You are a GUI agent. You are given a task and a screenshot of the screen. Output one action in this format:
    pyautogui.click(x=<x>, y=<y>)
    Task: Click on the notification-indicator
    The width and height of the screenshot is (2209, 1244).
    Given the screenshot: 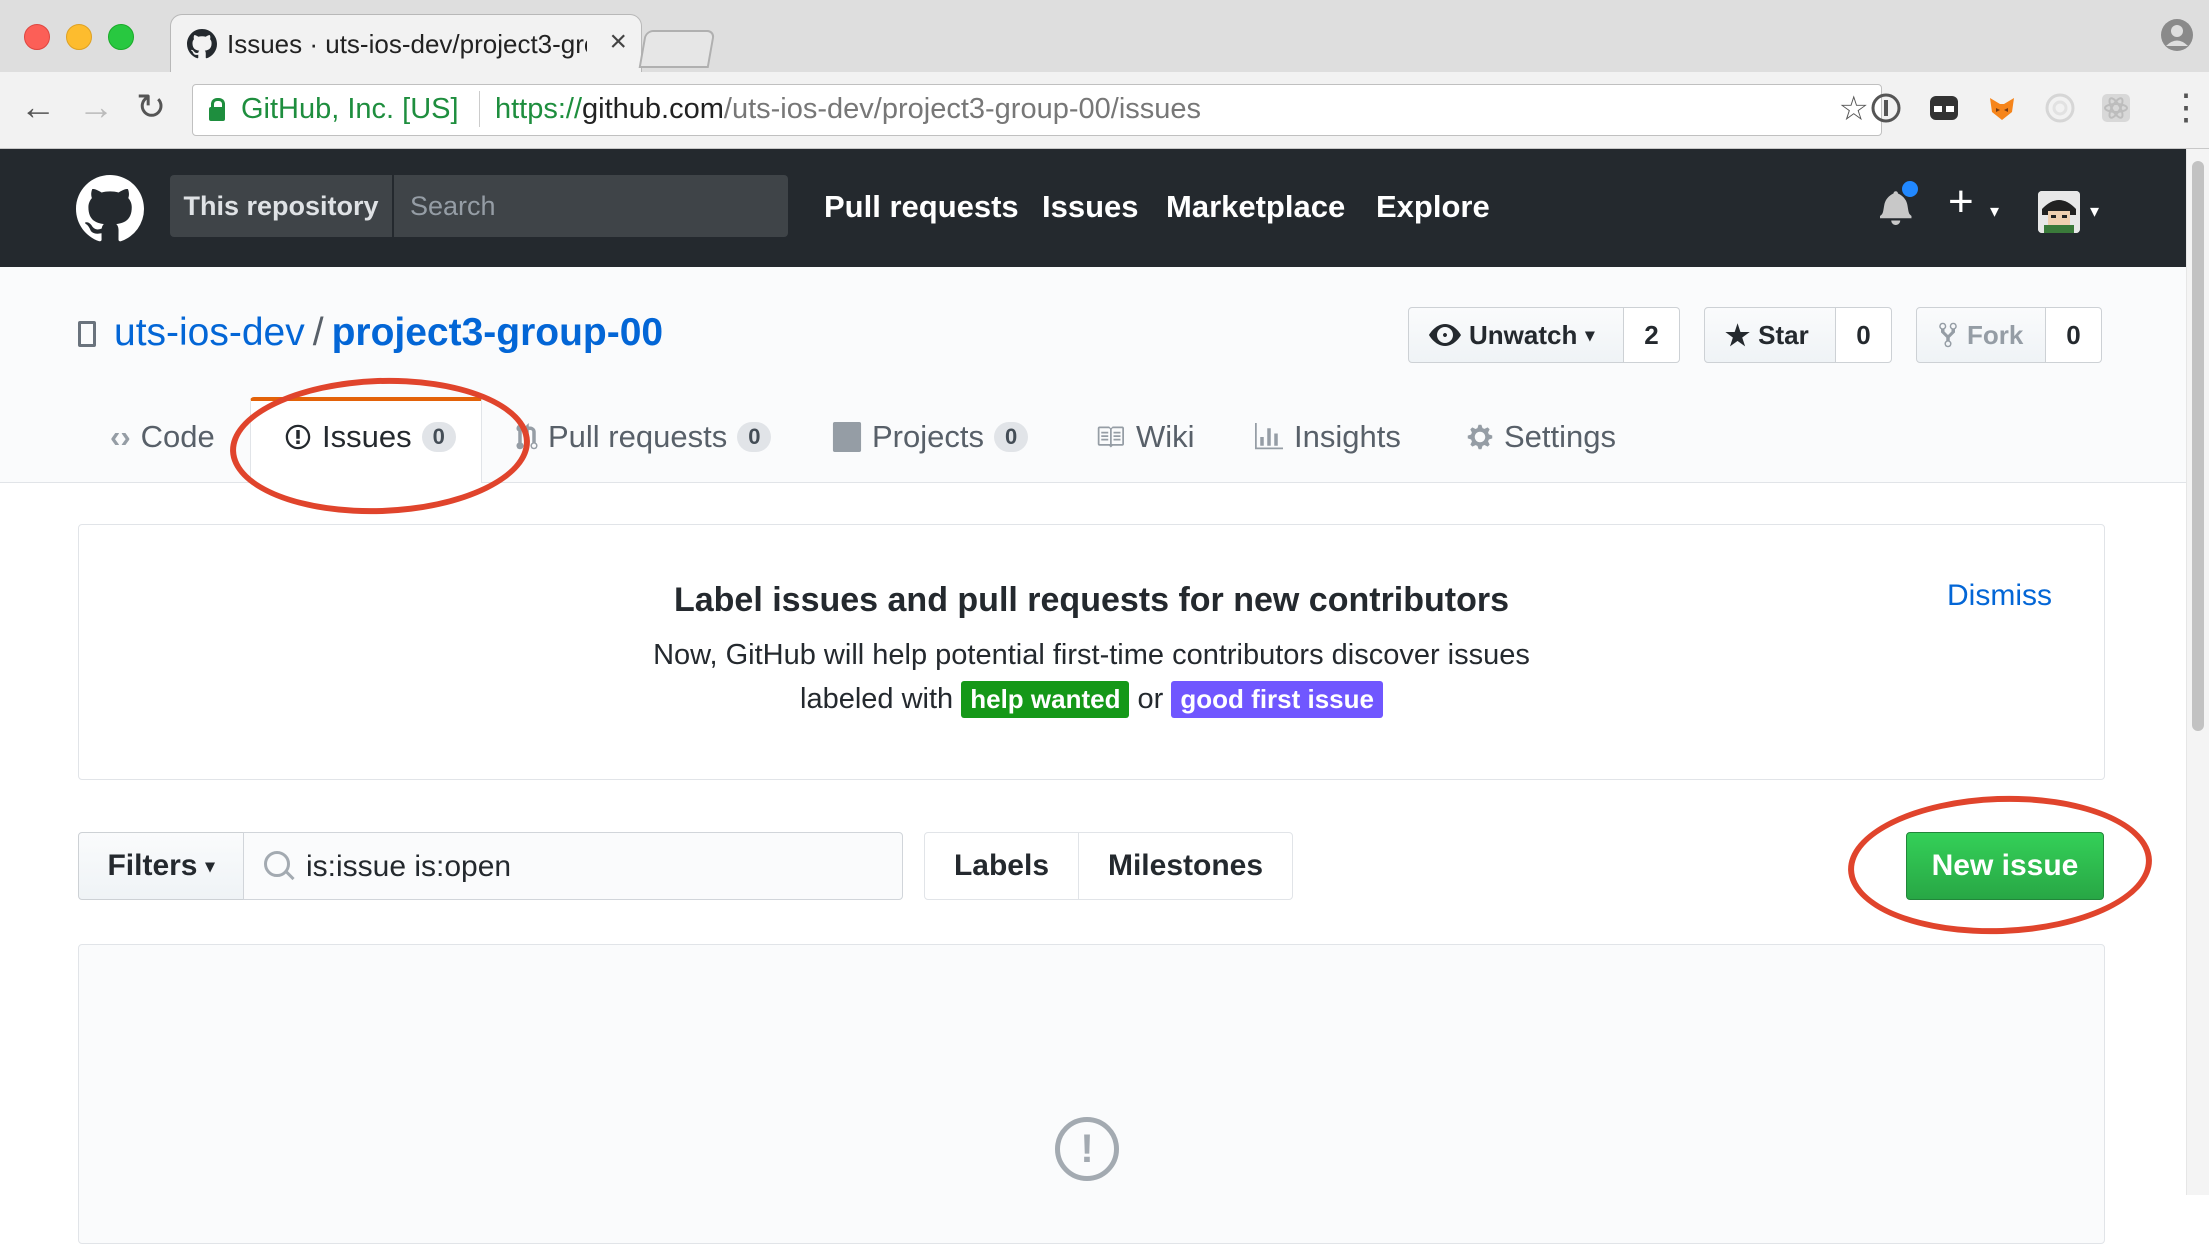 What is the action you would take?
    pyautogui.click(x=1910, y=189)
    